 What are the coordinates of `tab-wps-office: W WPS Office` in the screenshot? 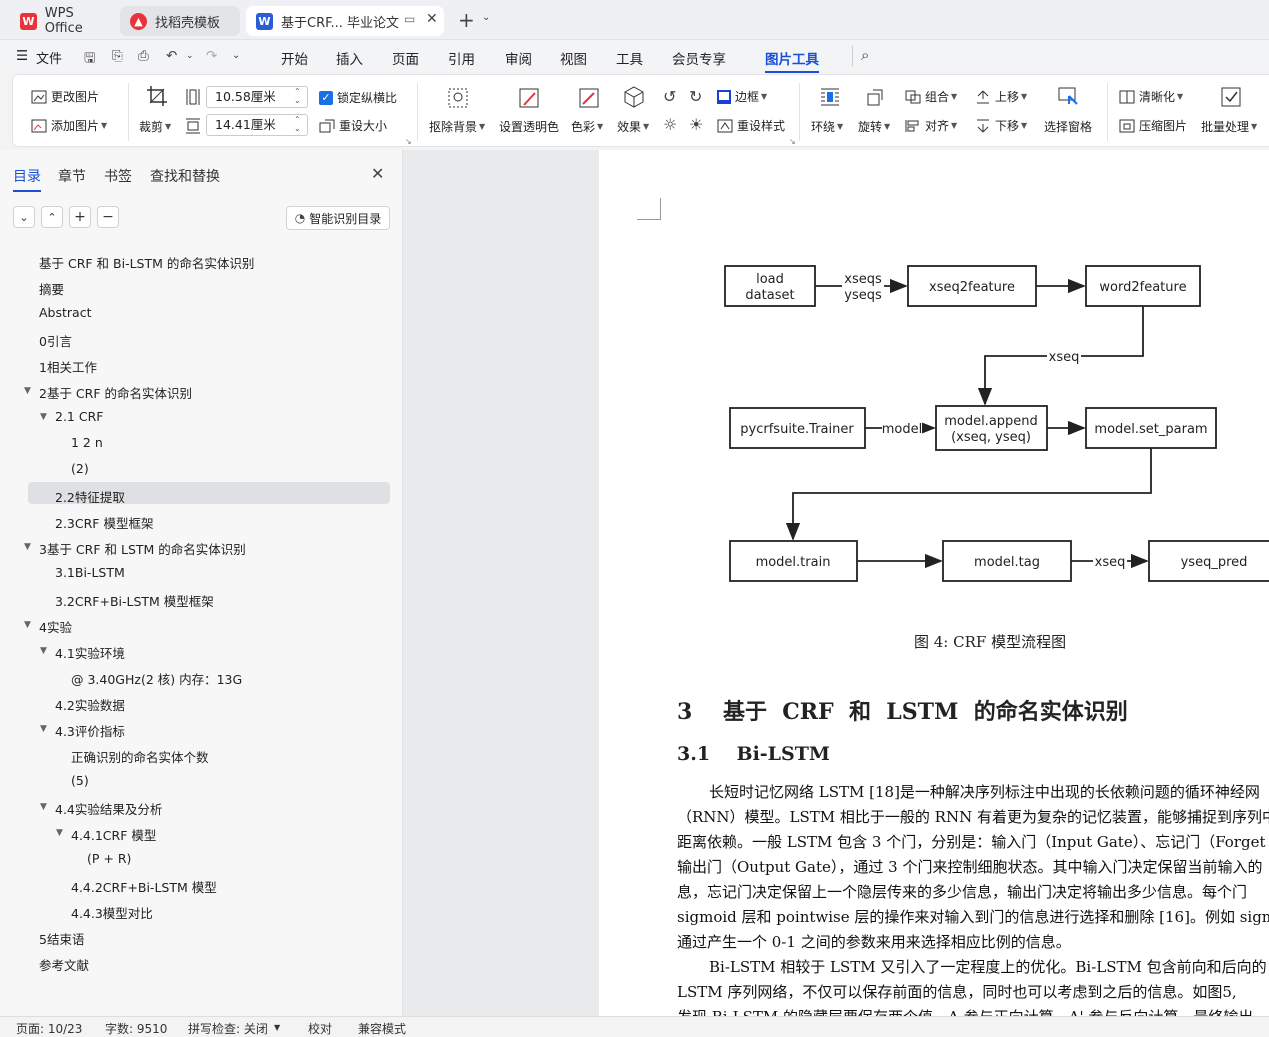 It's located at (62, 21).